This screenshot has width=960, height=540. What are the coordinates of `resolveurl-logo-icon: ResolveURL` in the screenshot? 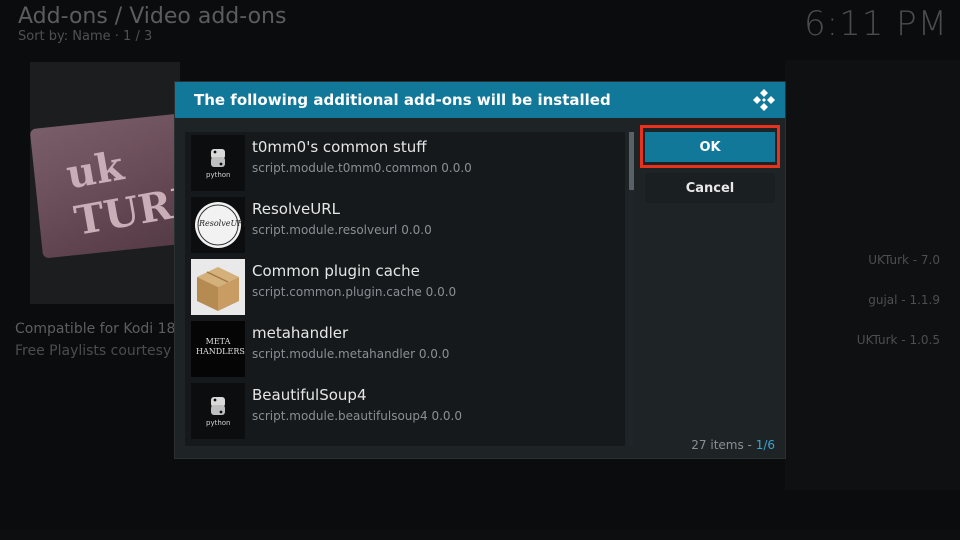 It's located at (218, 225).